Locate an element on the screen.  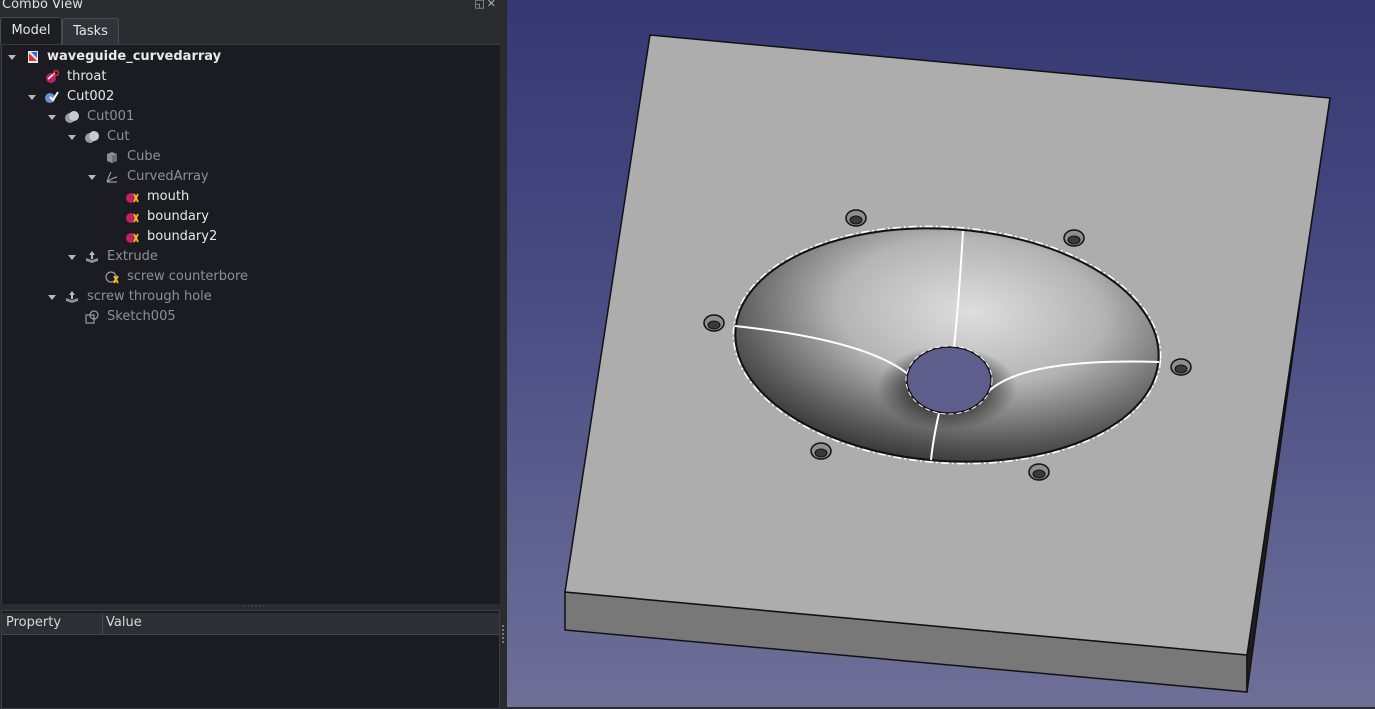
tab-model: Model is located at coordinates (31, 30).